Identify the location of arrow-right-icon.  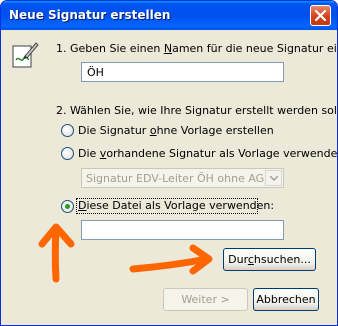
(171, 259).